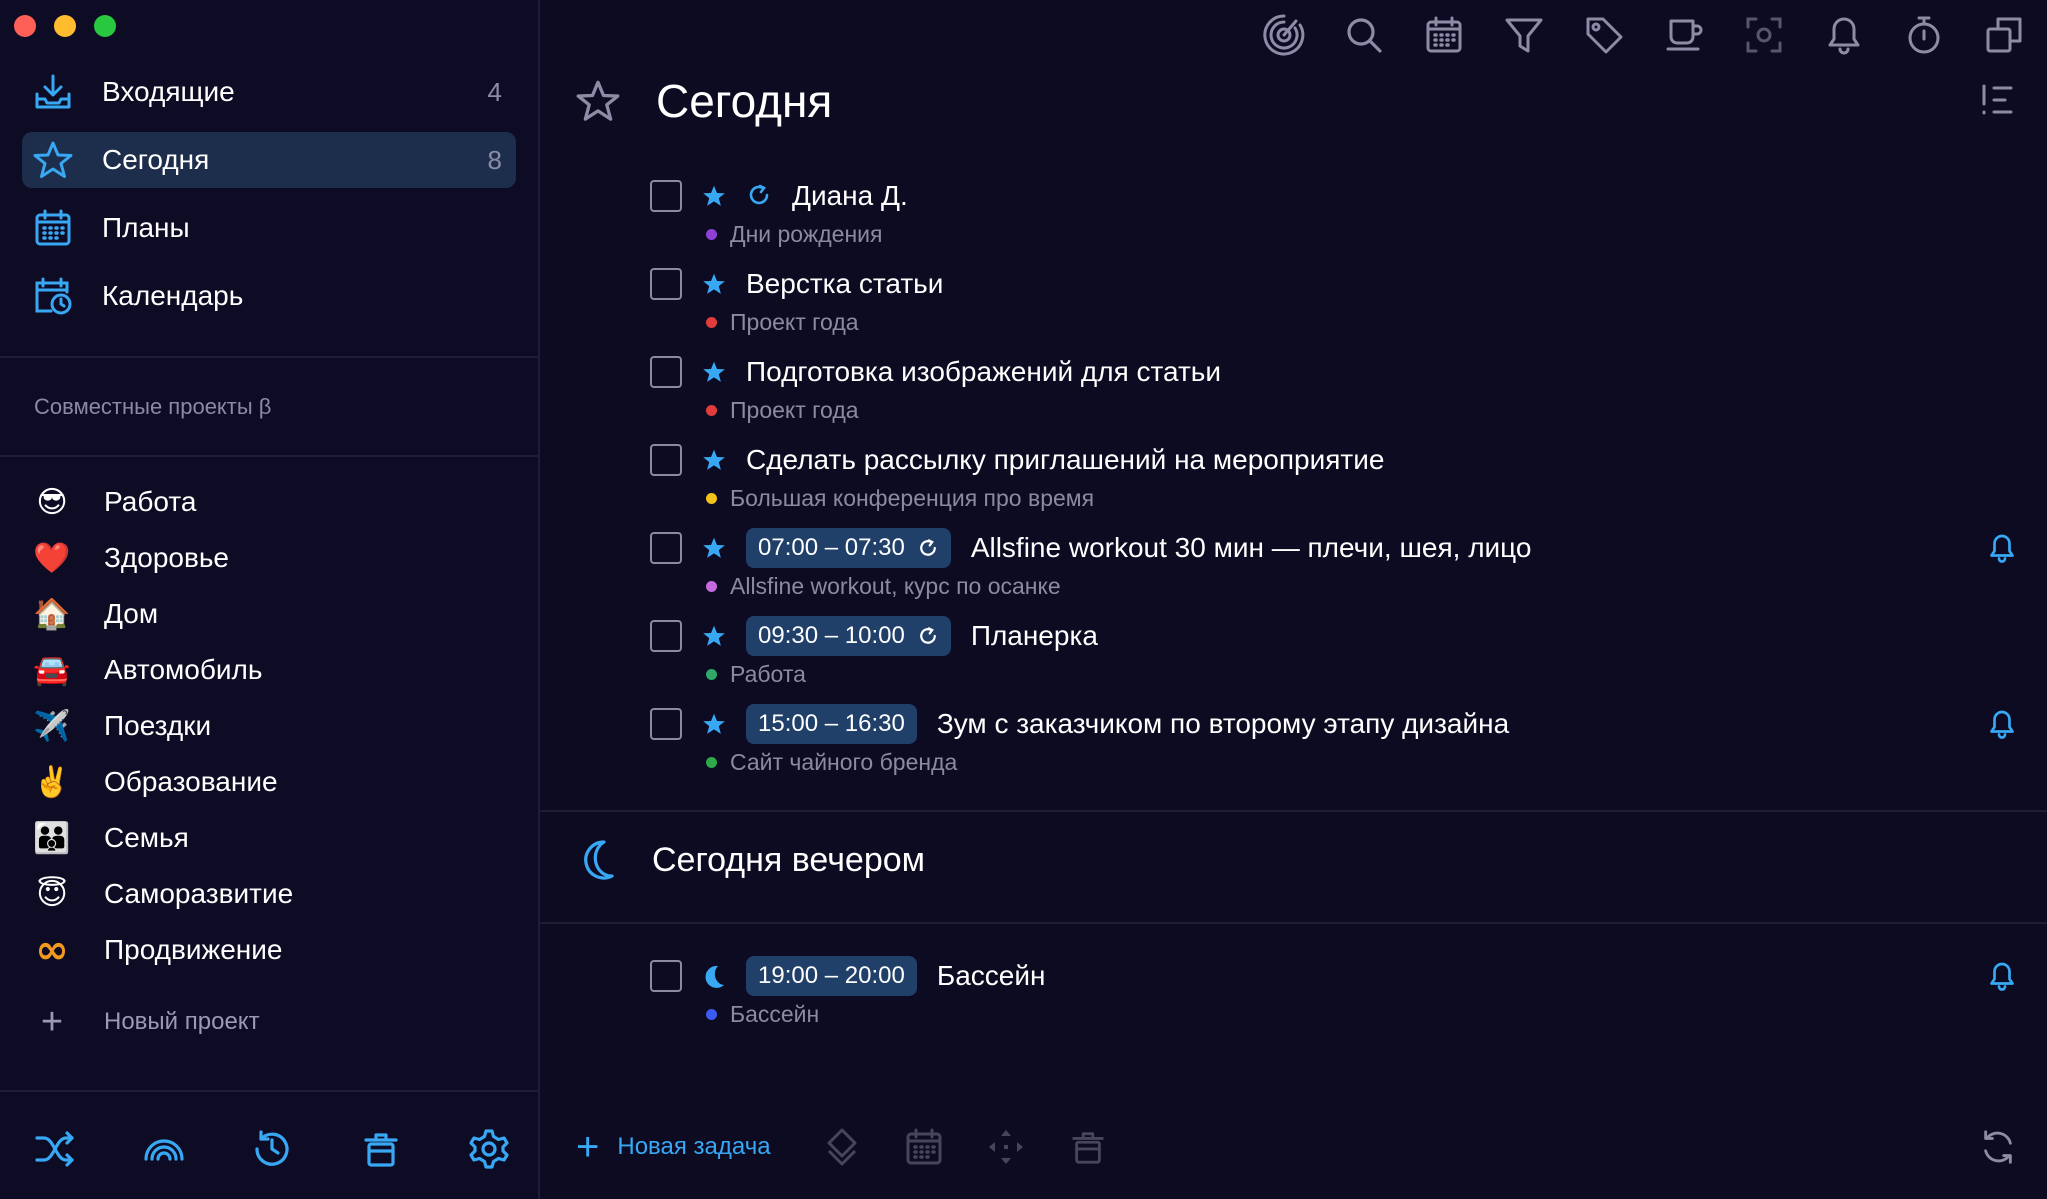 The width and height of the screenshot is (2047, 1199). Describe the element at coordinates (673, 1147) in the screenshot. I see `new-task-button: + Новая задача` at that location.